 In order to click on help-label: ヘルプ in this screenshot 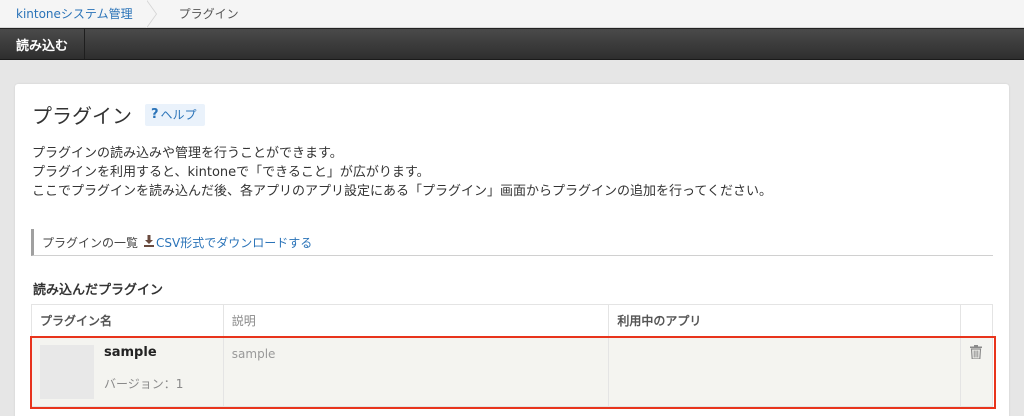, I will do `click(178, 115)`.